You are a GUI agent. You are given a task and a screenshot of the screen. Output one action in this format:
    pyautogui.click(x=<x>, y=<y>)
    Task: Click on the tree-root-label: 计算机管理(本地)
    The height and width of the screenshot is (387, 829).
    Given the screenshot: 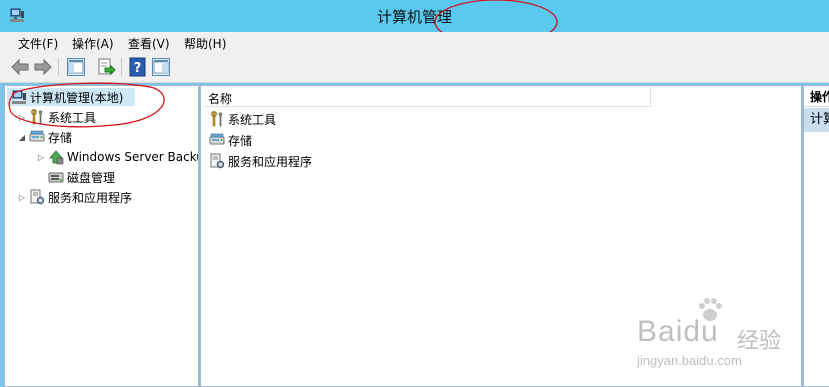 What is the action you would take?
    pyautogui.click(x=77, y=97)
    